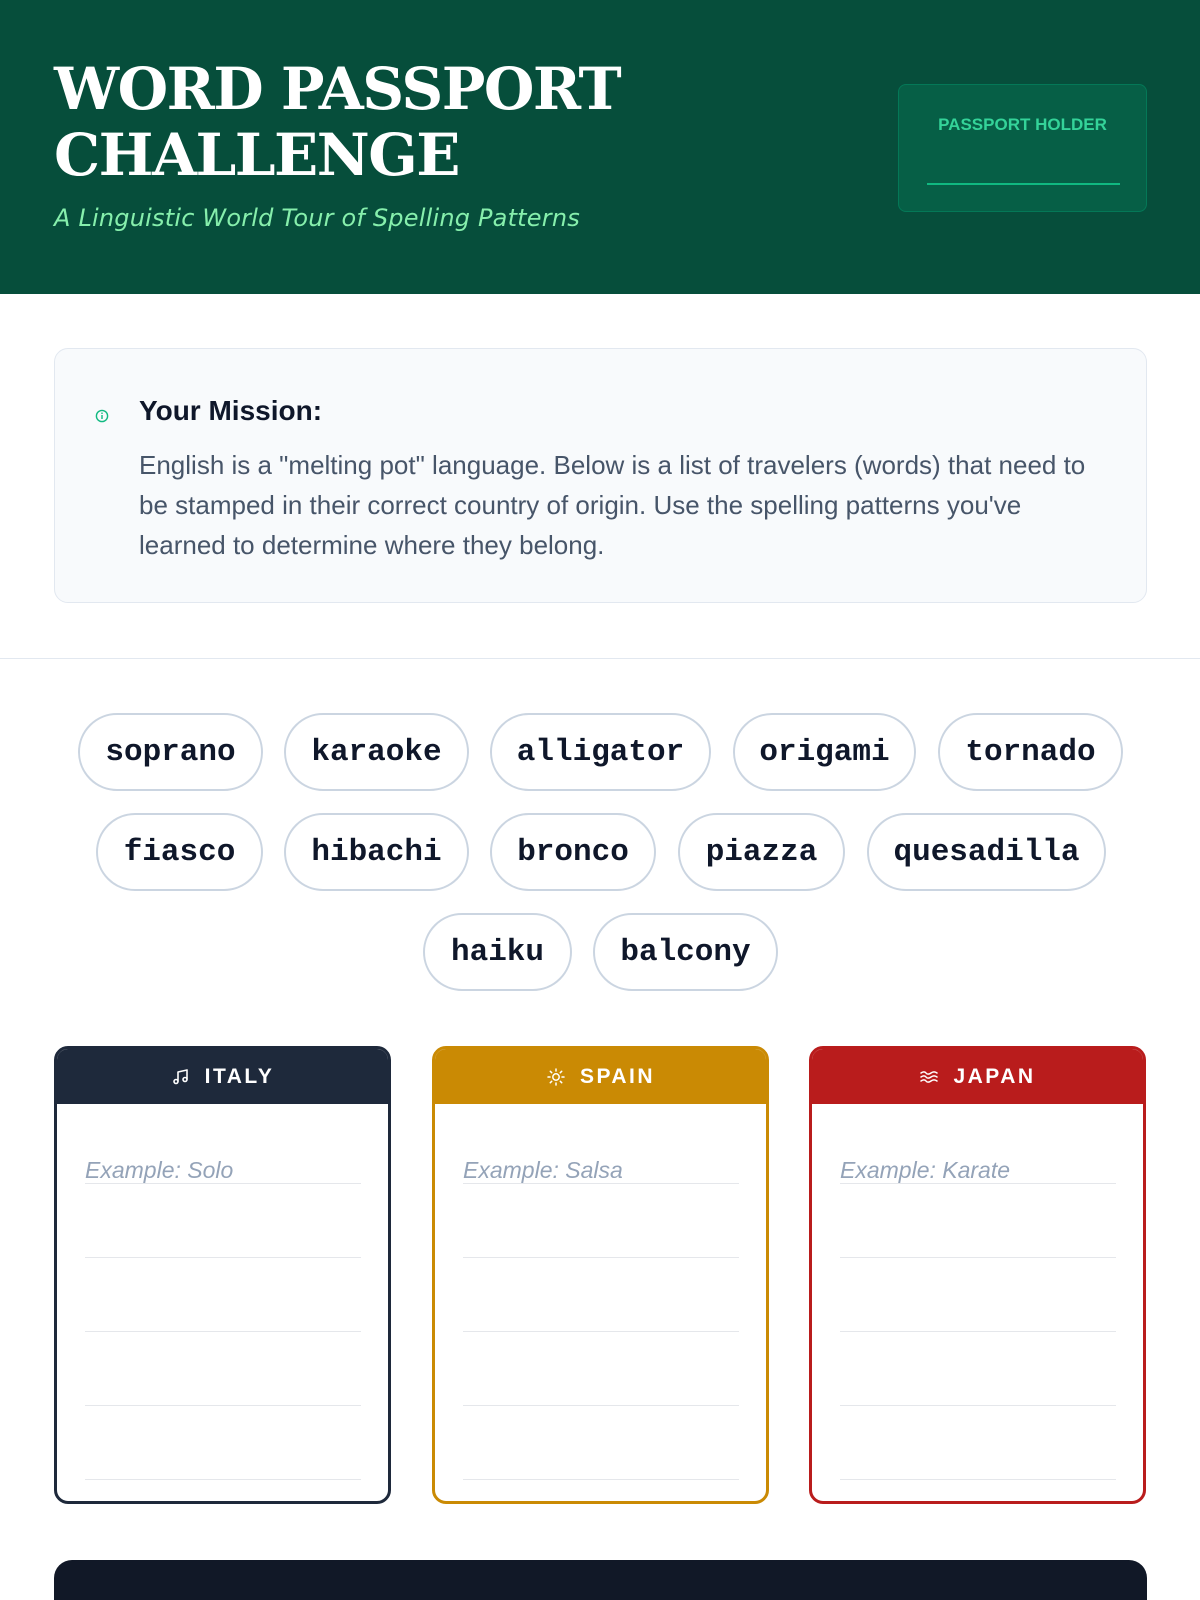 The width and height of the screenshot is (1200, 1600). Describe the element at coordinates (617, 1076) in the screenshot. I see `country-name: SPAIN` at that location.